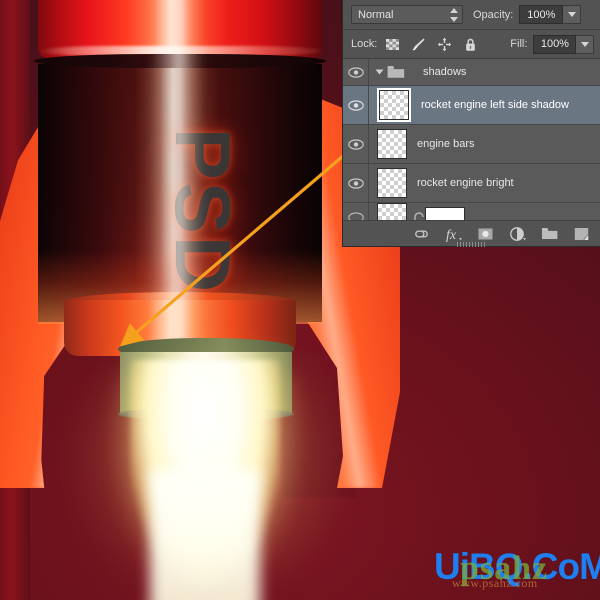  Describe the element at coordinates (376, 14) in the screenshot. I see `blend-mode-value: Normal` at that location.